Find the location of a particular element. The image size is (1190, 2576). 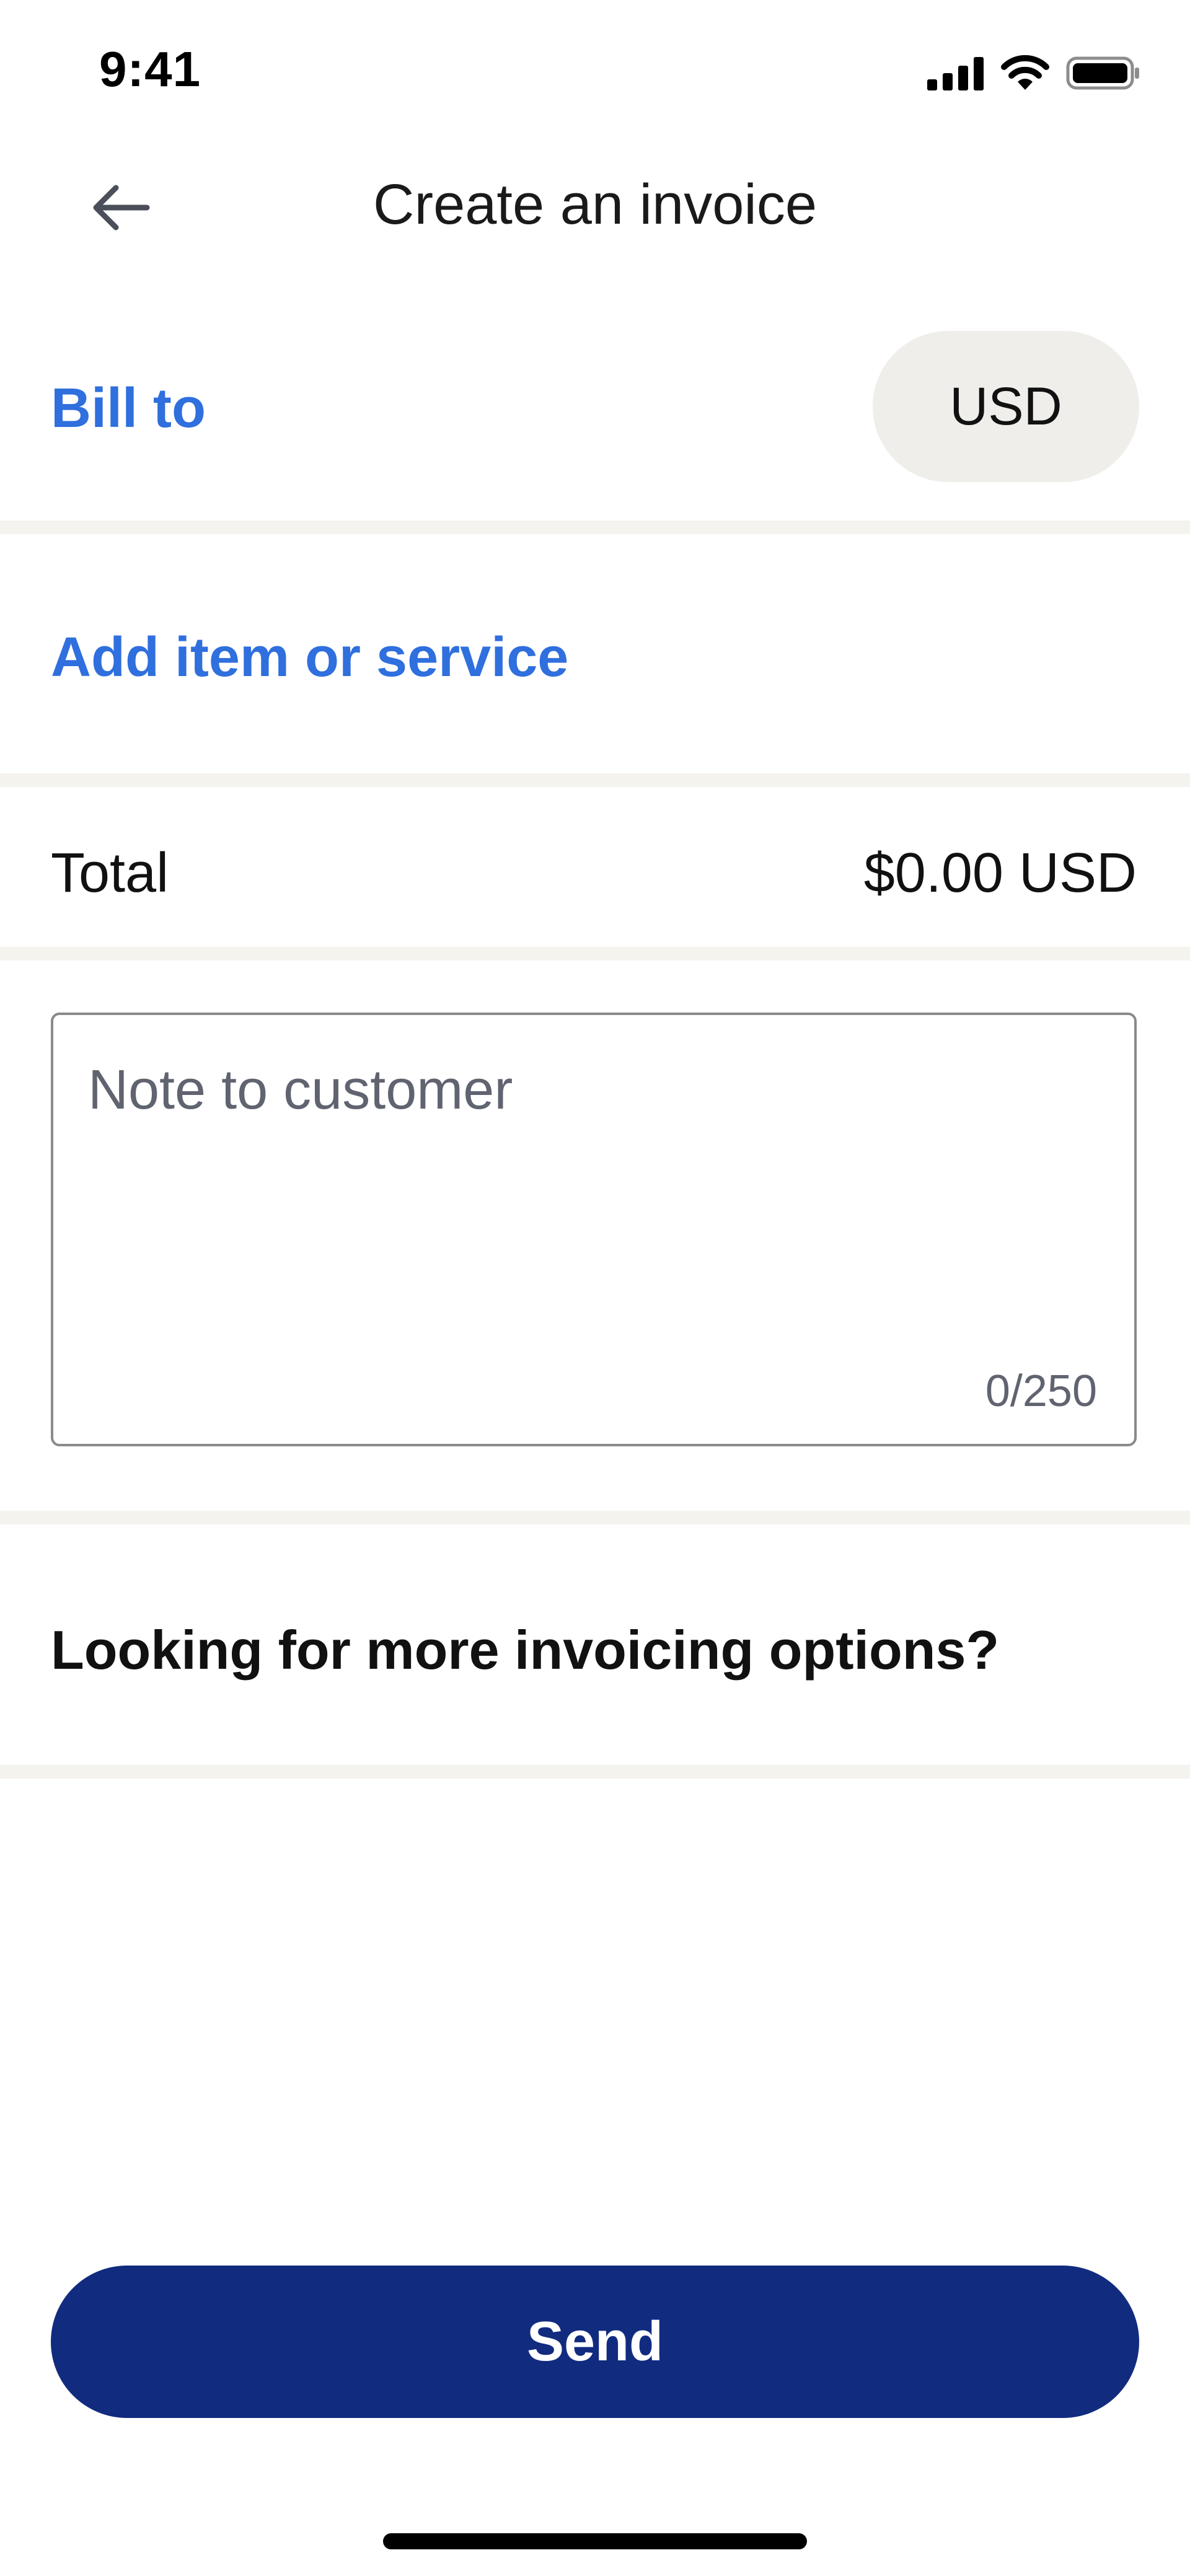

battery-icon is located at coordinates (1102, 73).